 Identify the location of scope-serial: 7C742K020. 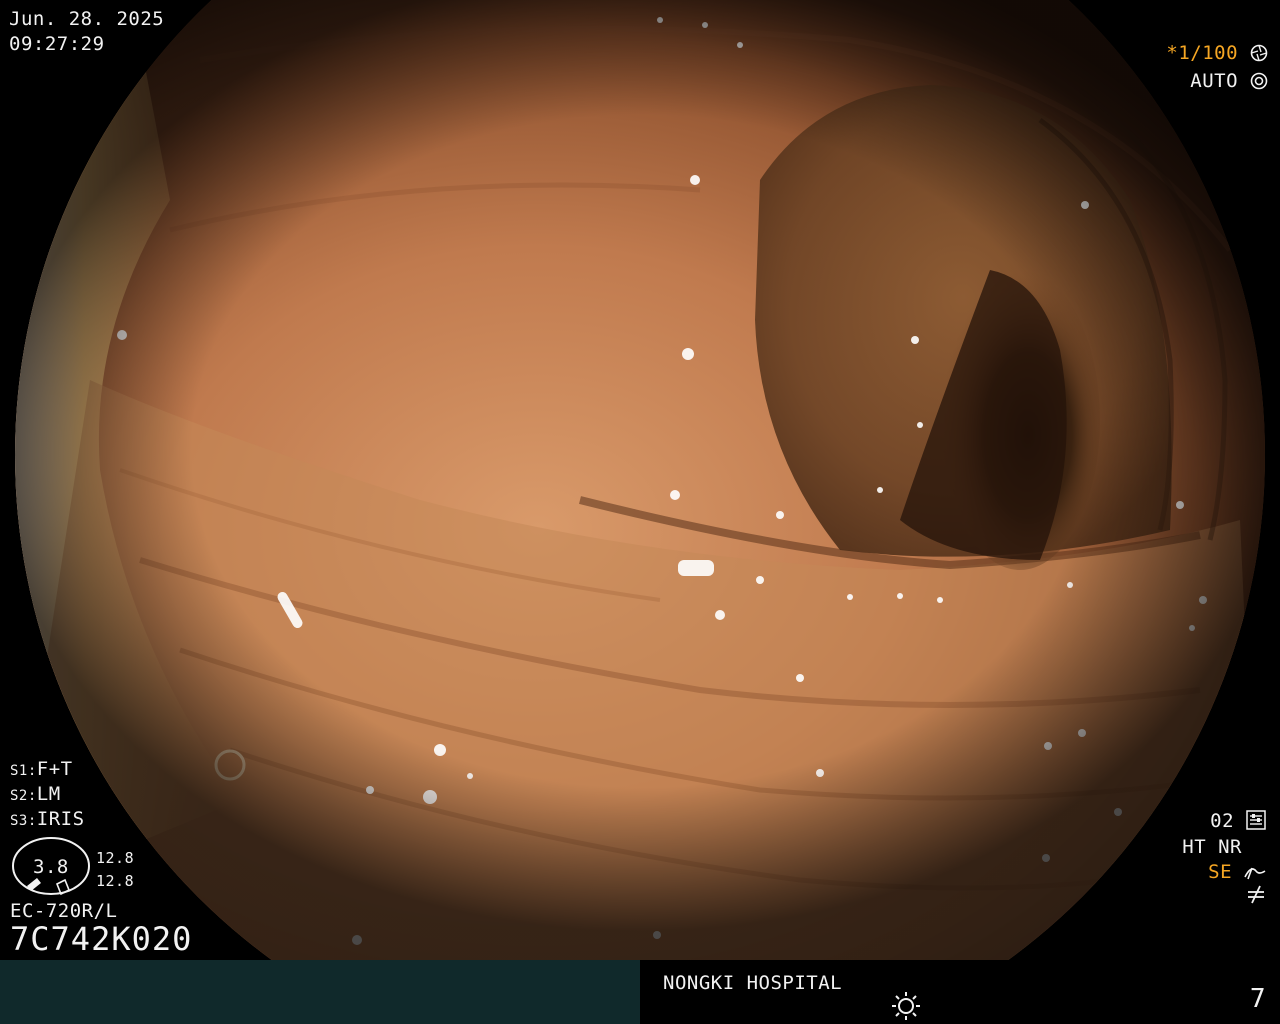
(101, 939).